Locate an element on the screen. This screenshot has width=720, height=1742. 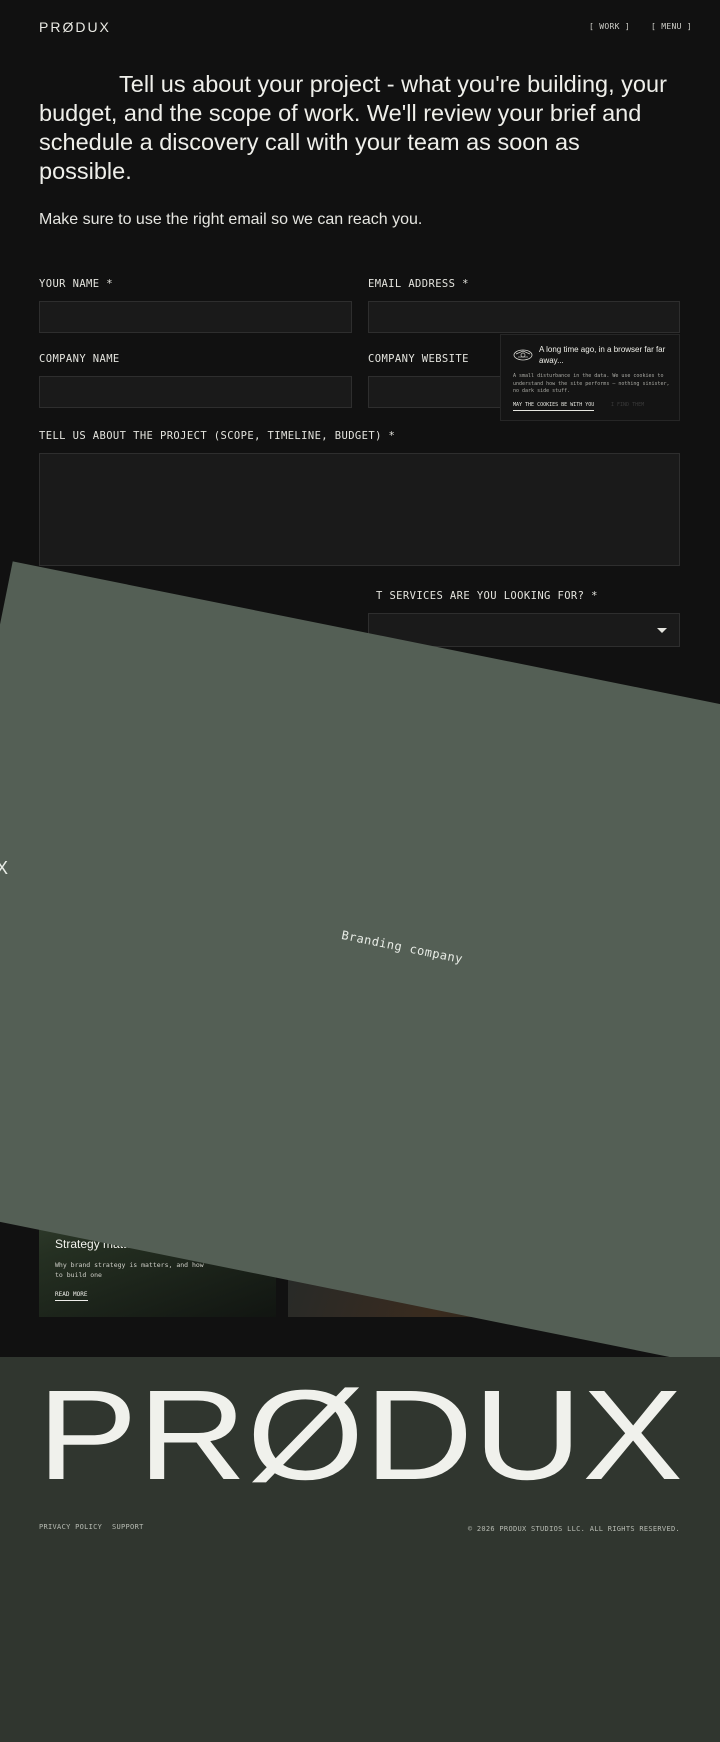
overlay-close-icon: X is located at coordinates (4, 868).